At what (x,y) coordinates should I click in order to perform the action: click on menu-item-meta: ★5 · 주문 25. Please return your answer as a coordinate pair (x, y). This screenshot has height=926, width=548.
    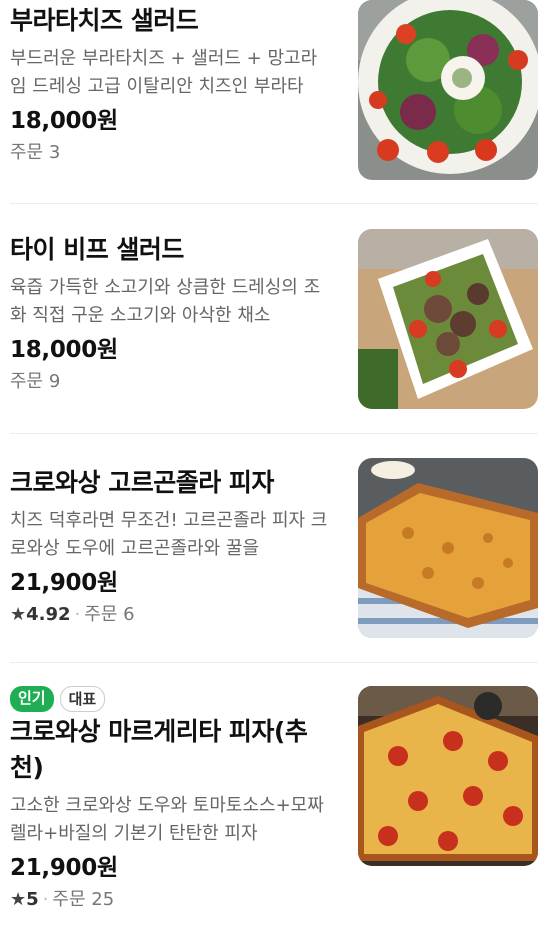
    Looking at the image, I should click on (171, 900).